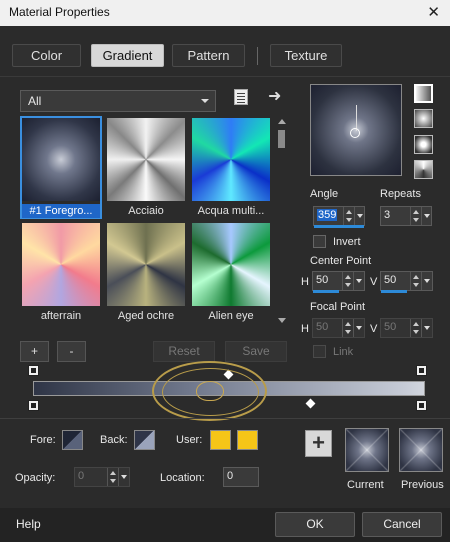  Describe the element at coordinates (322, 280) in the screenshot. I see `center-h-value: 50` at that location.